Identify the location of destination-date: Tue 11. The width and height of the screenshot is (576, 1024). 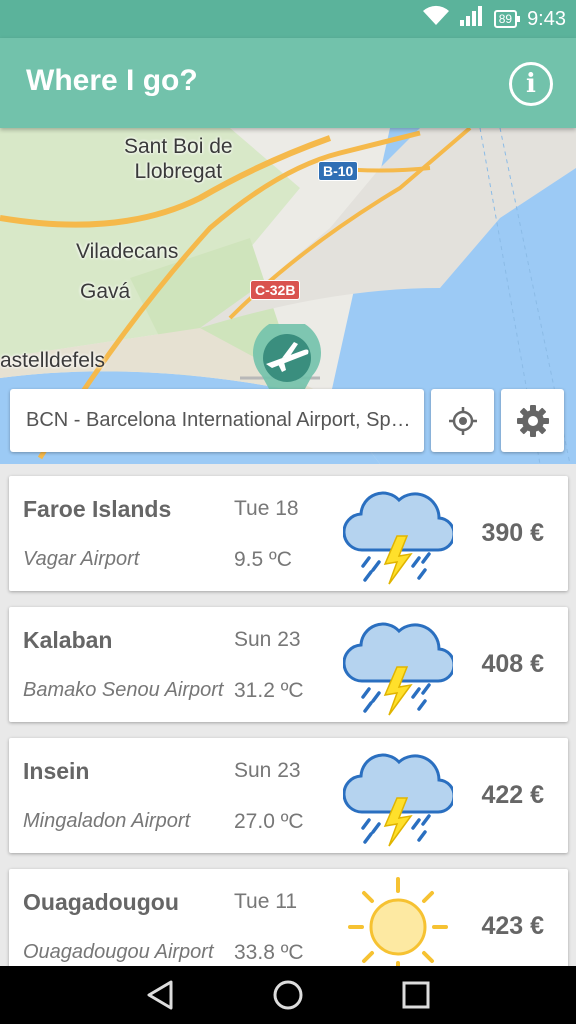
(266, 901).